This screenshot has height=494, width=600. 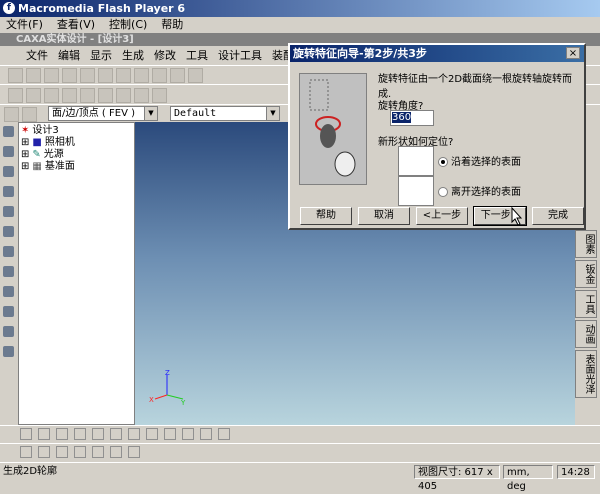 What do you see at coordinates (167, 373) in the screenshot?
I see `z-axis-label: Z` at bounding box center [167, 373].